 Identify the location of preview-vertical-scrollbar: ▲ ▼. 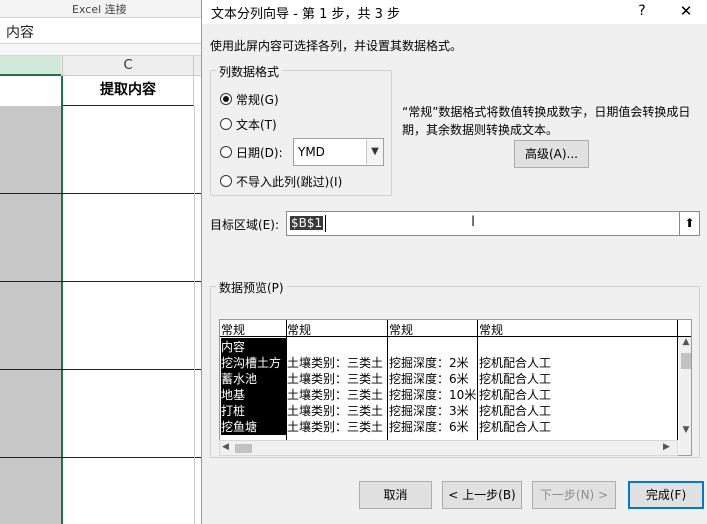
(685, 396).